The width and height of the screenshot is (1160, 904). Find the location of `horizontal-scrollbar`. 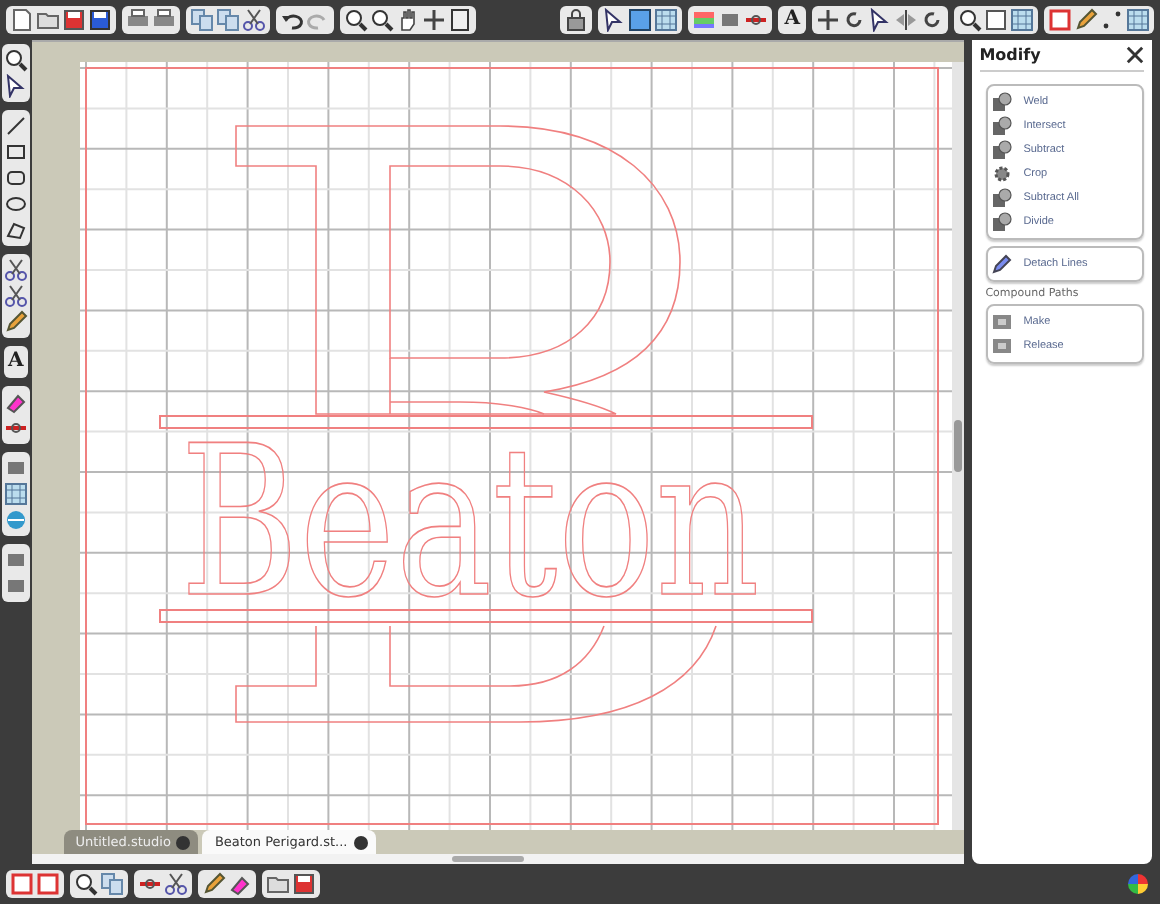

horizontal-scrollbar is located at coordinates (497, 859).